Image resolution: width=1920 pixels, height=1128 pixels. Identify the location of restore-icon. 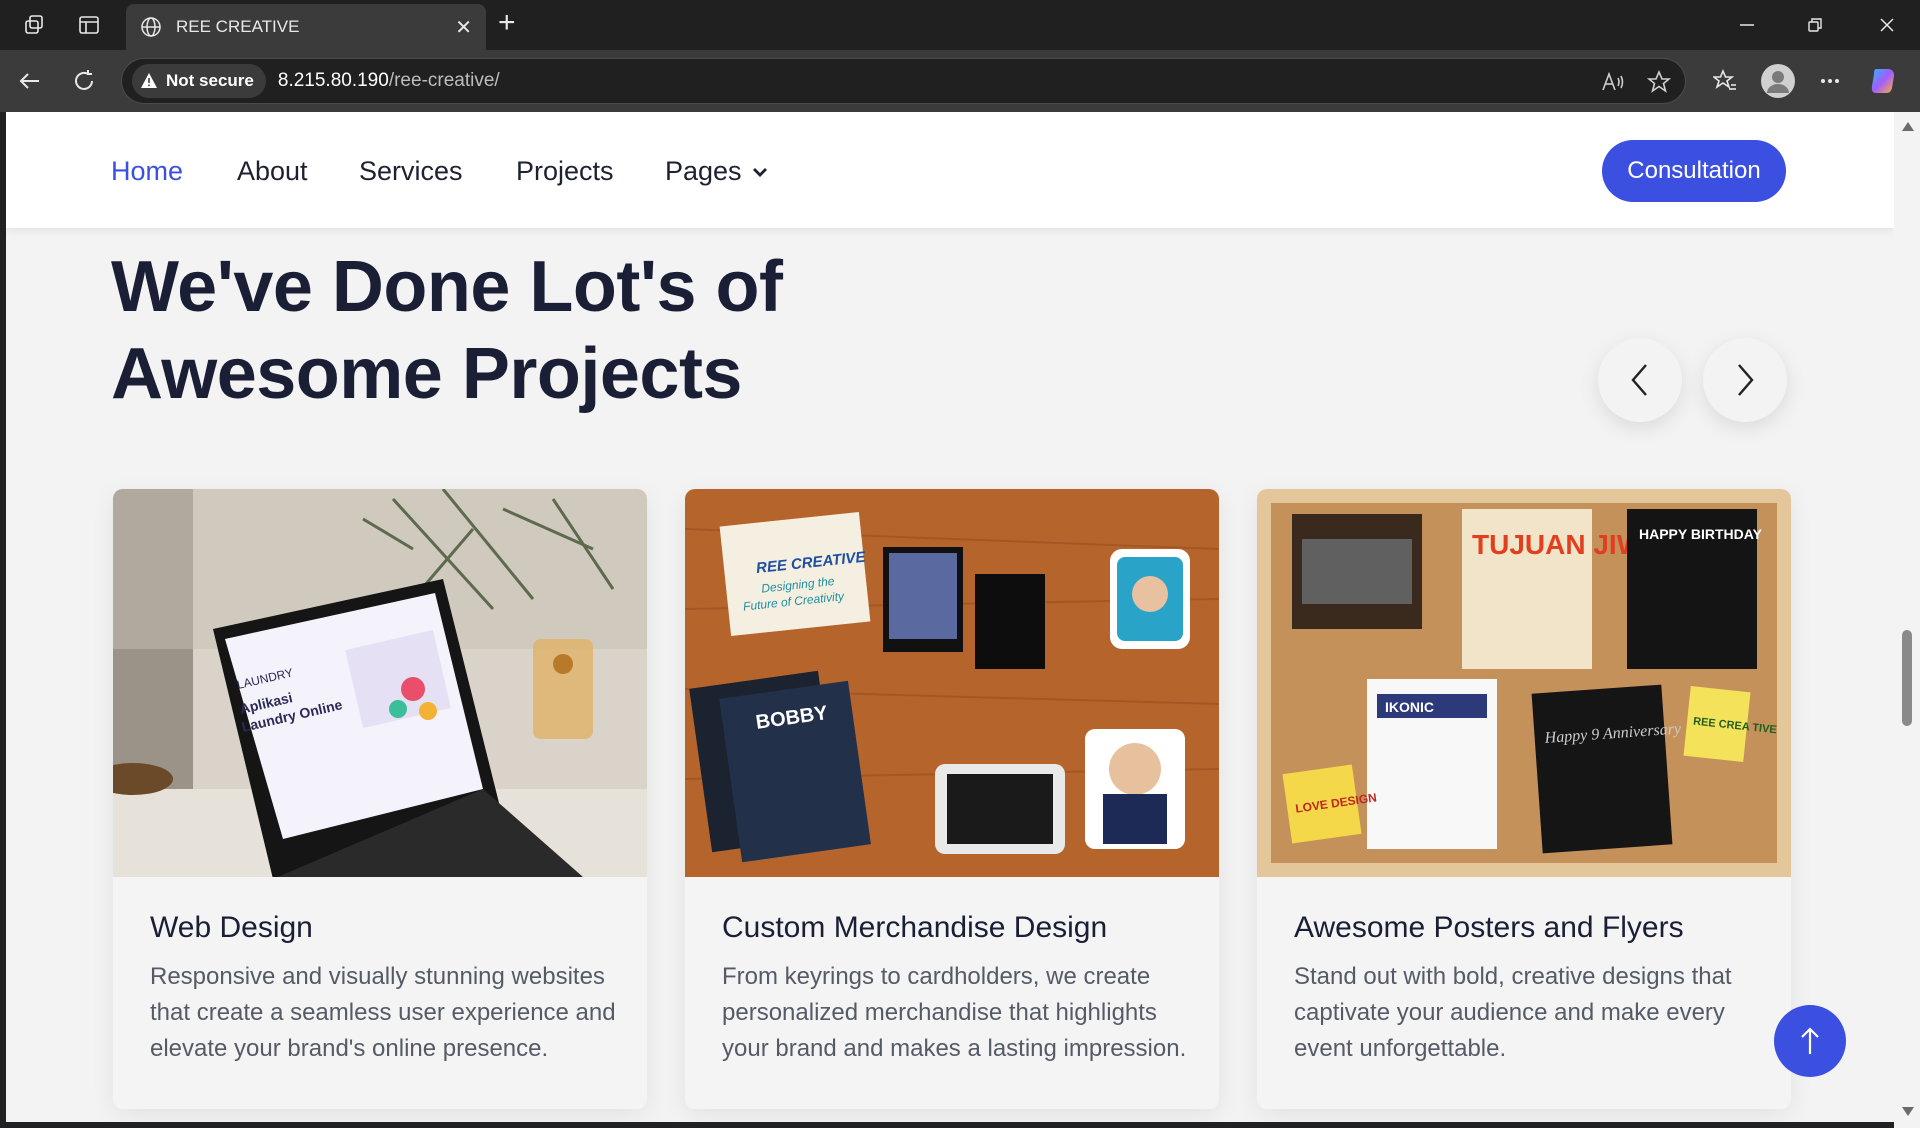
(1815, 25).